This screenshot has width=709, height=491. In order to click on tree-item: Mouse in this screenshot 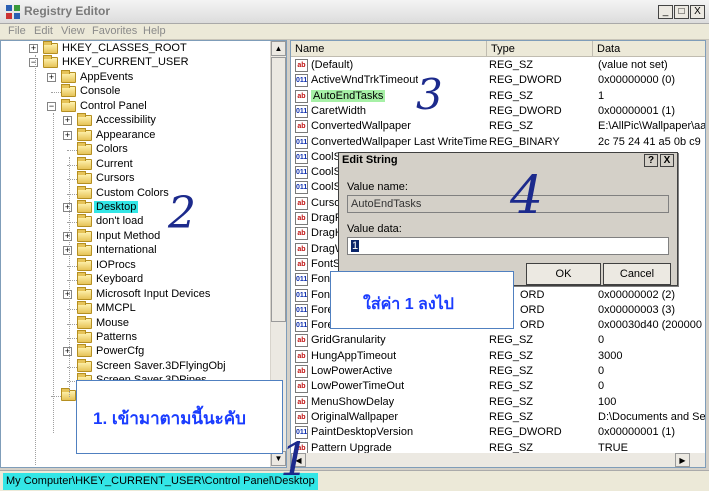, I will do `click(136, 323)`.